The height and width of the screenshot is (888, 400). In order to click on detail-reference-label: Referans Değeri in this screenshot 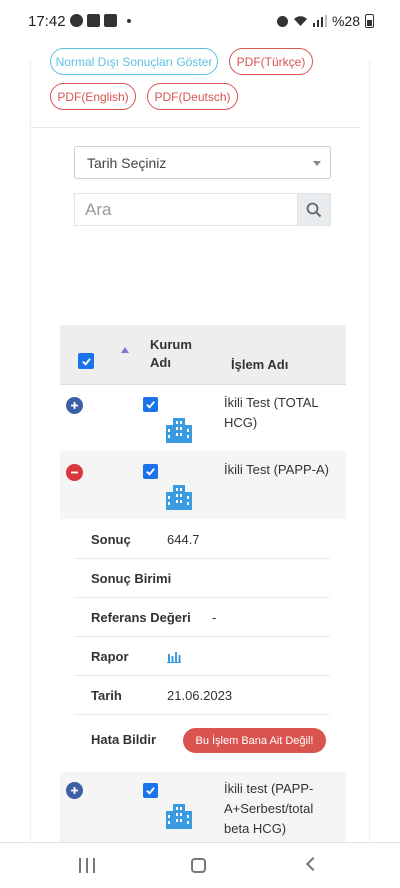, I will do `click(141, 617)`.